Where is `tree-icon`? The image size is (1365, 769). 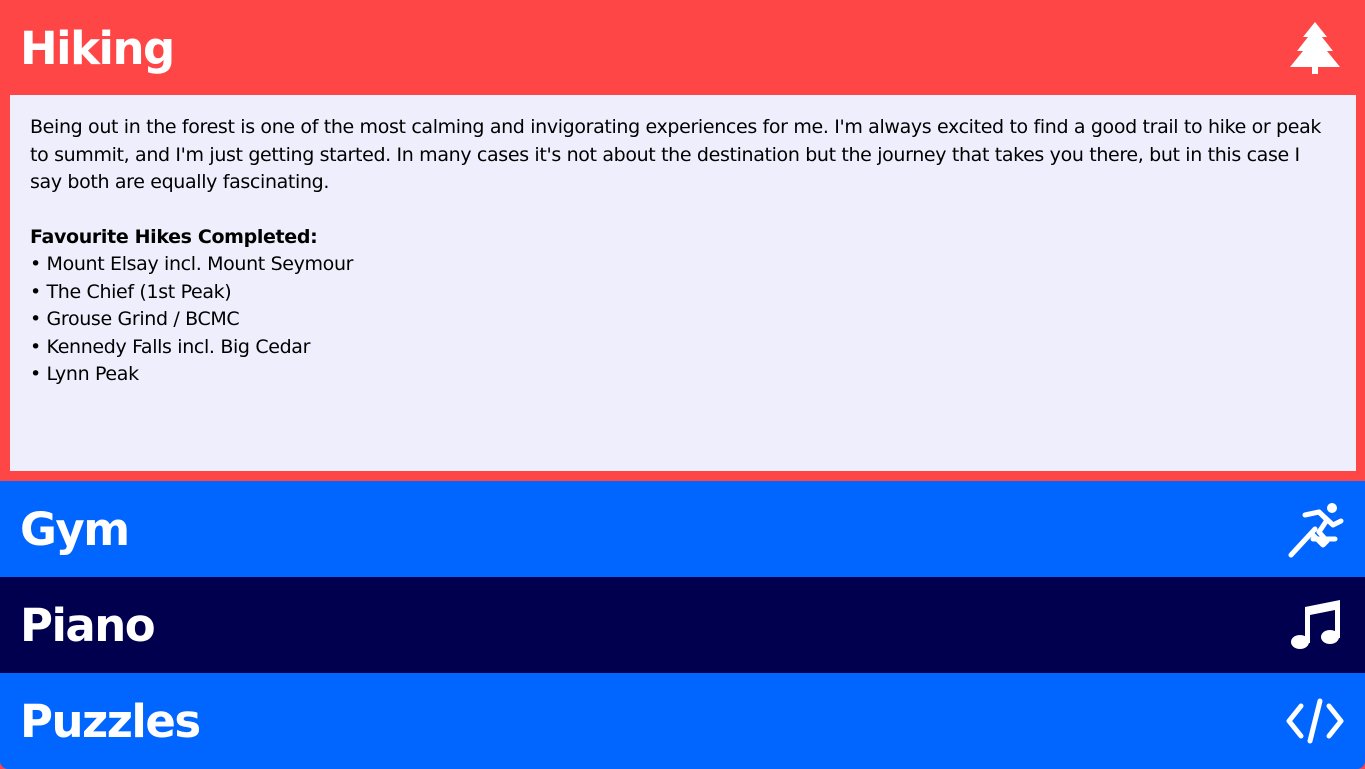 tree-icon is located at coordinates (1315, 48).